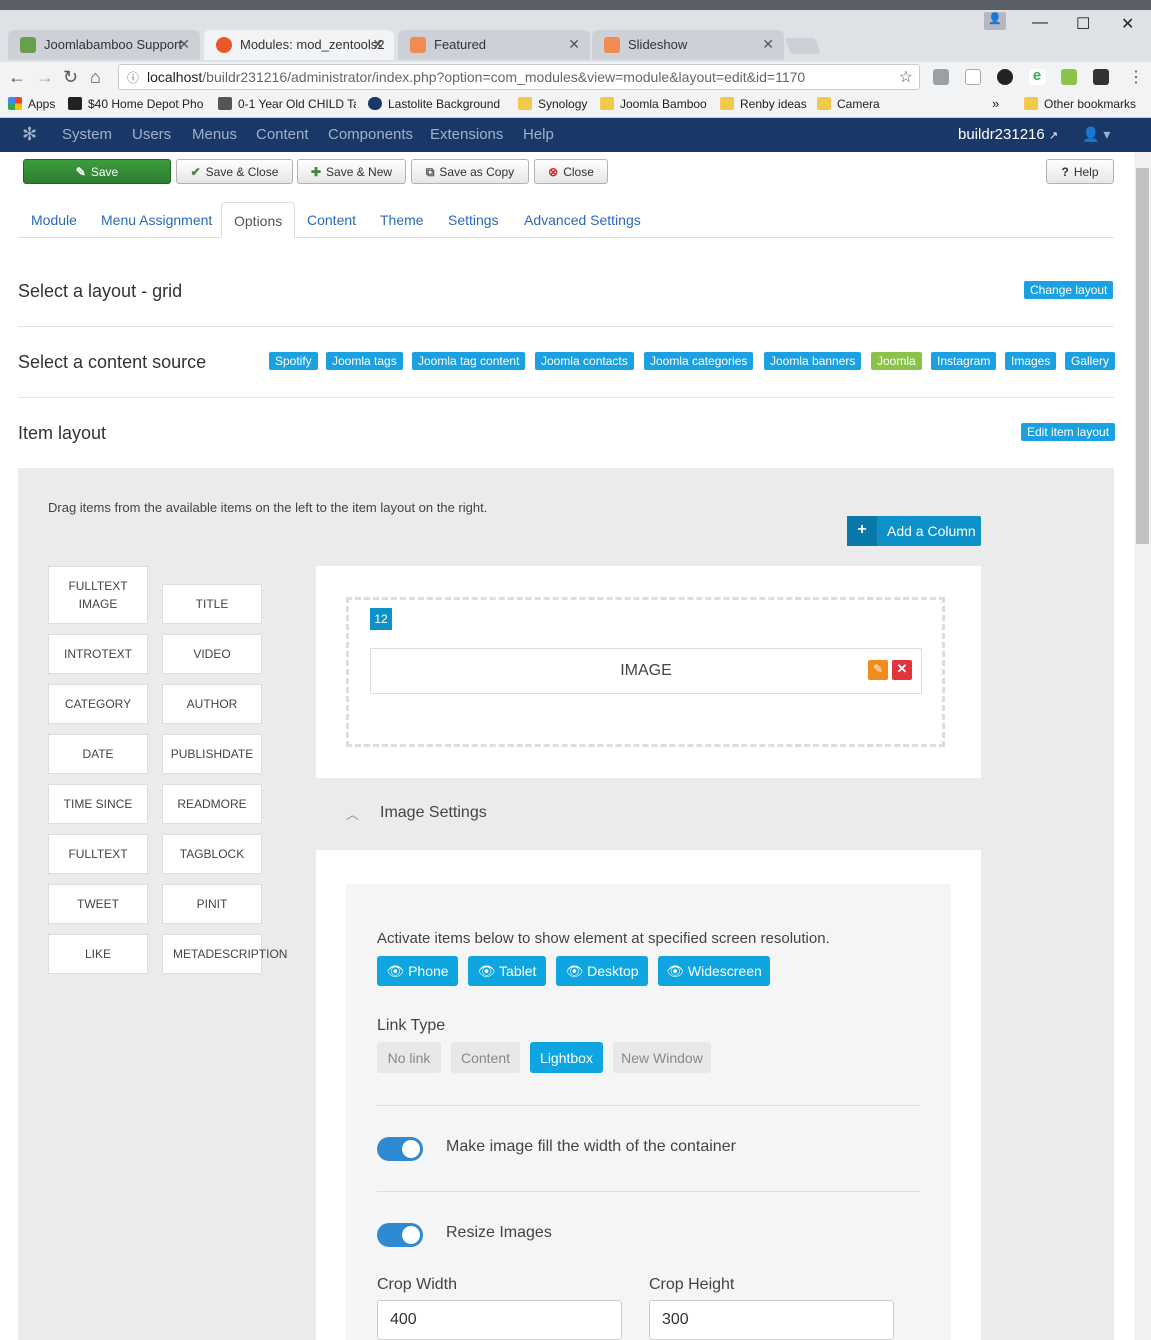 The image size is (1151, 1340). Describe the element at coordinates (995, 103) in the screenshot. I see `bookmarks-overflow-button: »` at that location.